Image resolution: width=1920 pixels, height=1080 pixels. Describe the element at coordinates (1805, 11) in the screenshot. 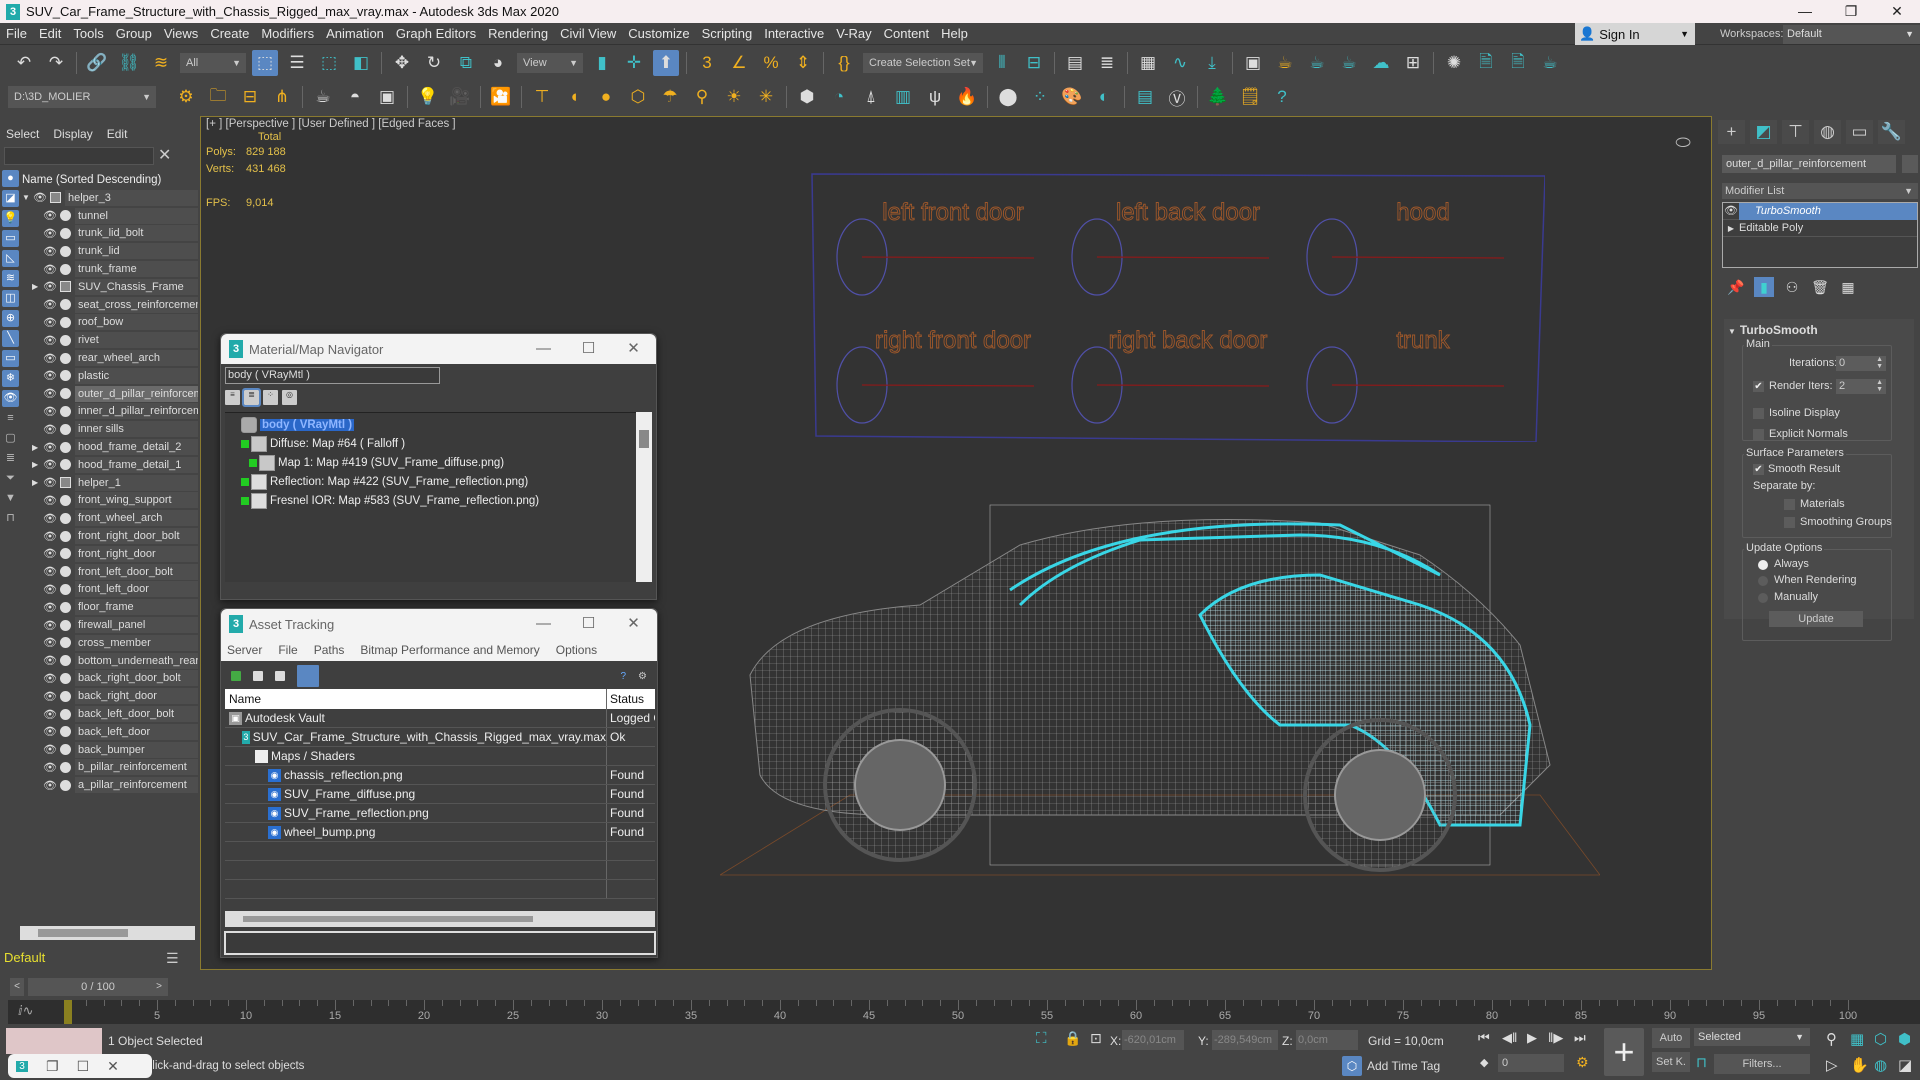

I see `minimize-button: —` at that location.